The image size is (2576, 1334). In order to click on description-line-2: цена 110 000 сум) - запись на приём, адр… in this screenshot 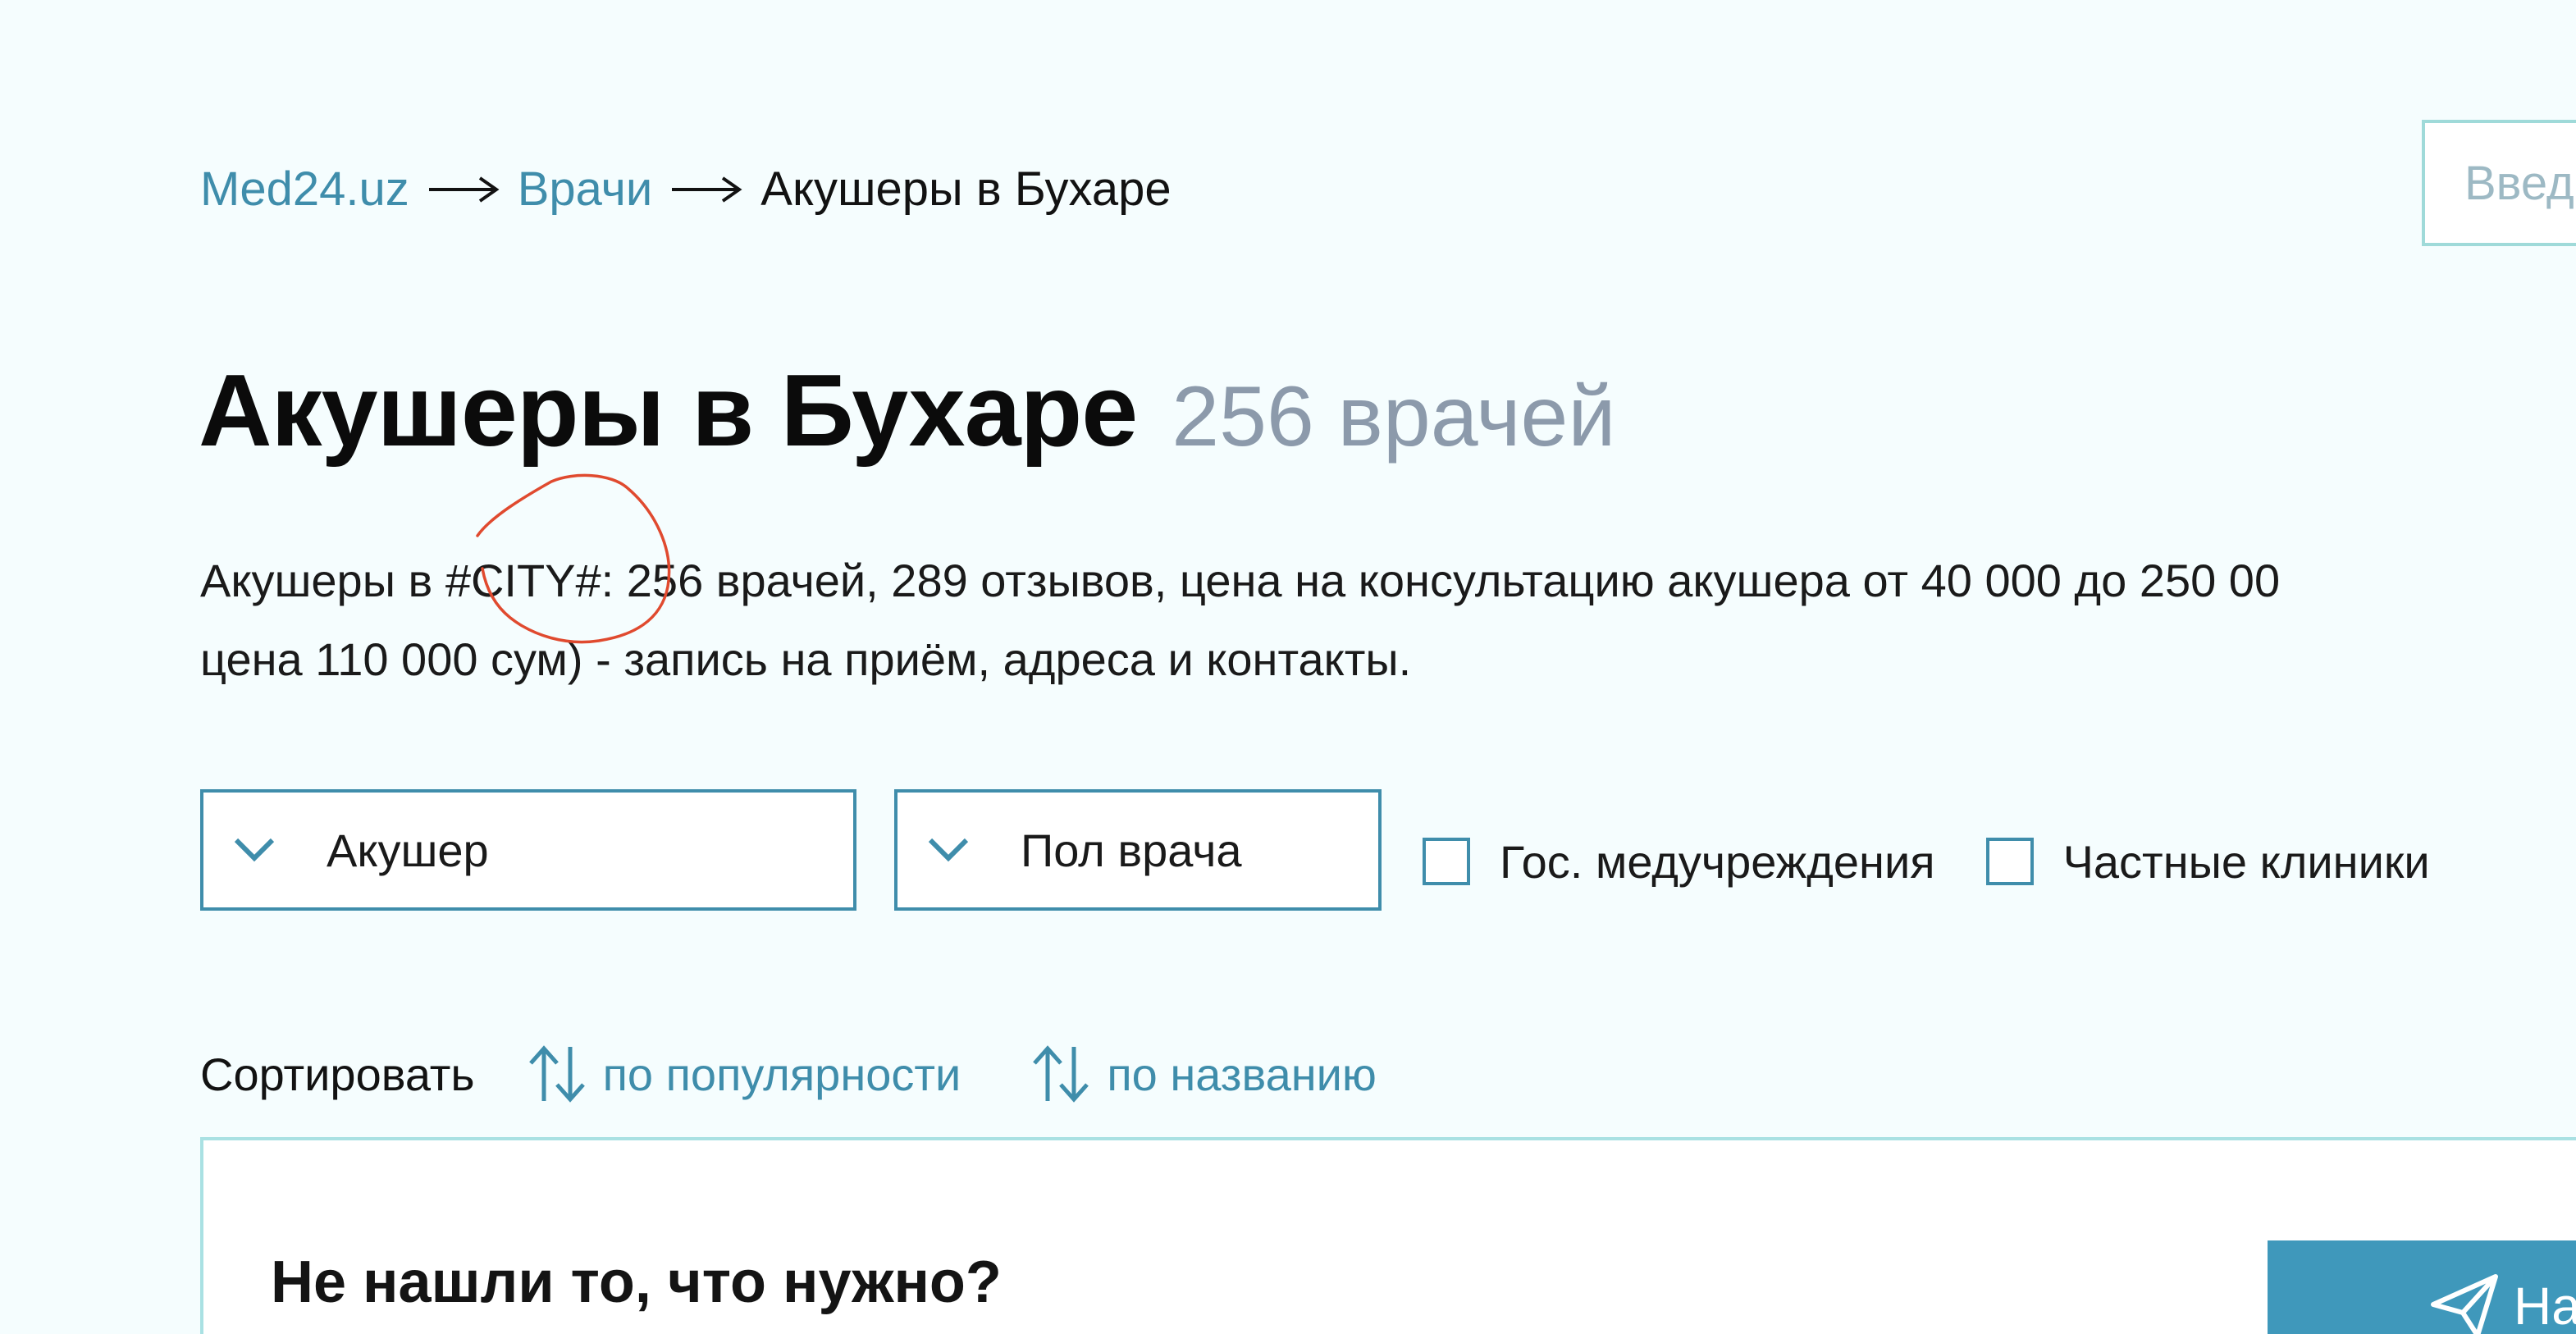, I will do `click(806, 659)`.